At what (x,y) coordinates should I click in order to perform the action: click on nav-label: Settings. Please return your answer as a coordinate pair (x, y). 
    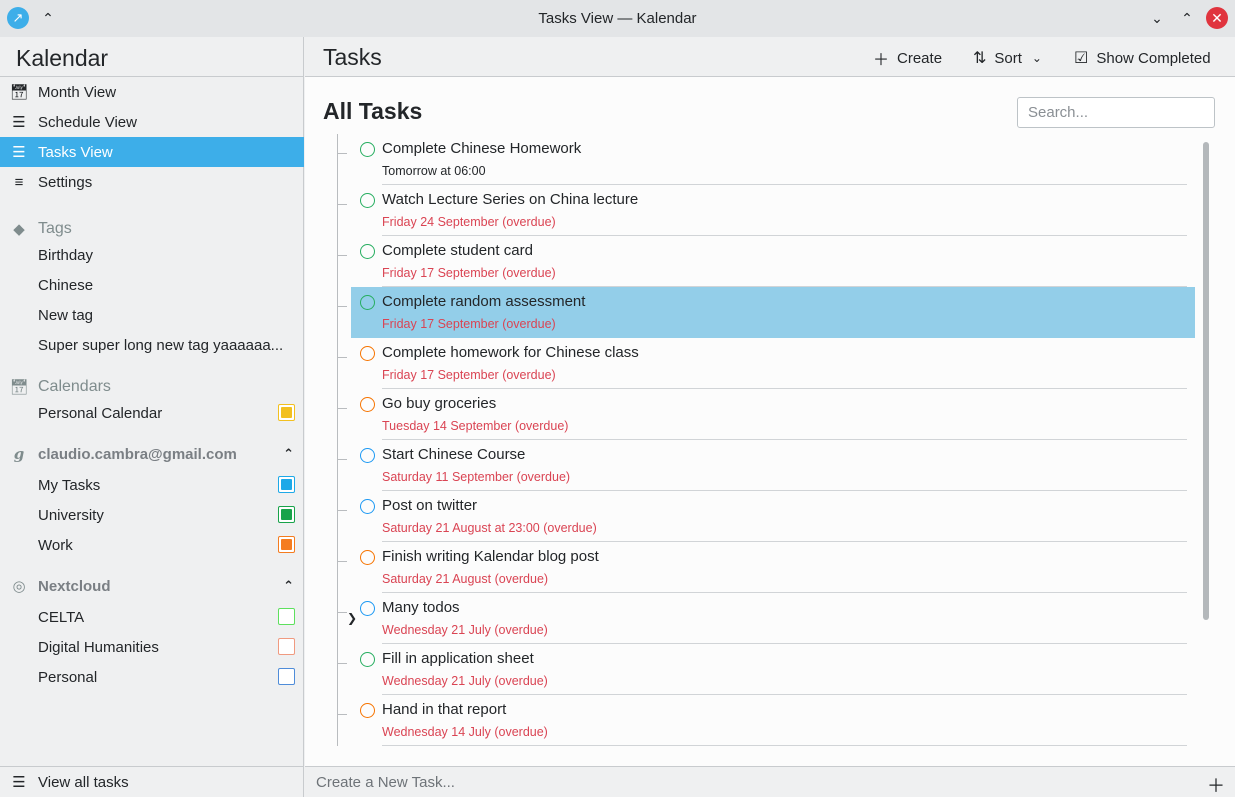
    Looking at the image, I should click on (65, 182).